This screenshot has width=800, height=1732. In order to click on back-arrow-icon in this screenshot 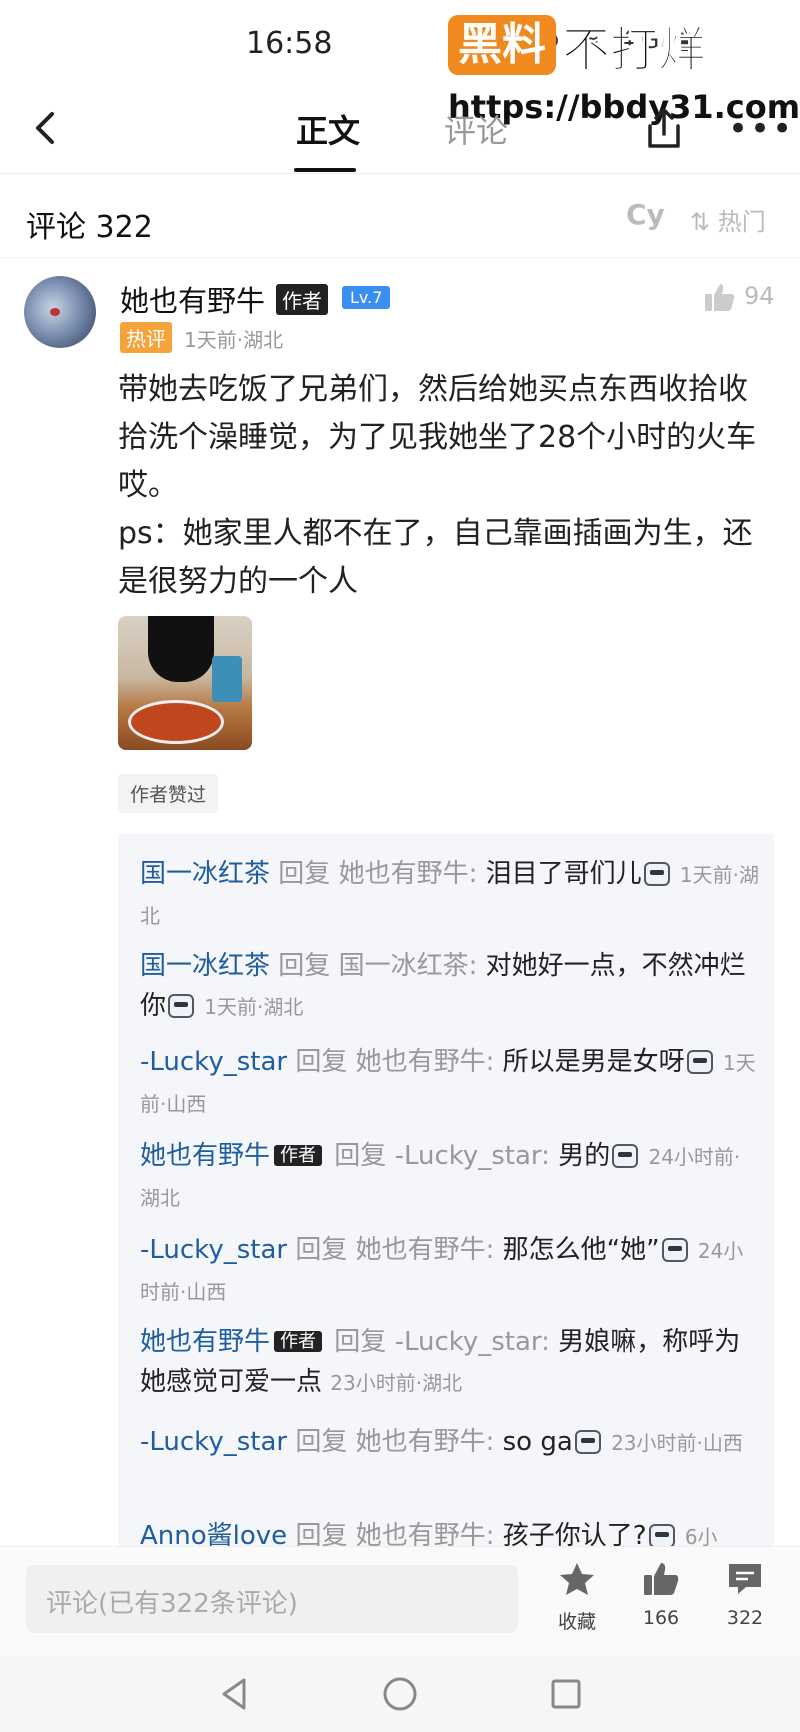, I will do `click(46, 128)`.